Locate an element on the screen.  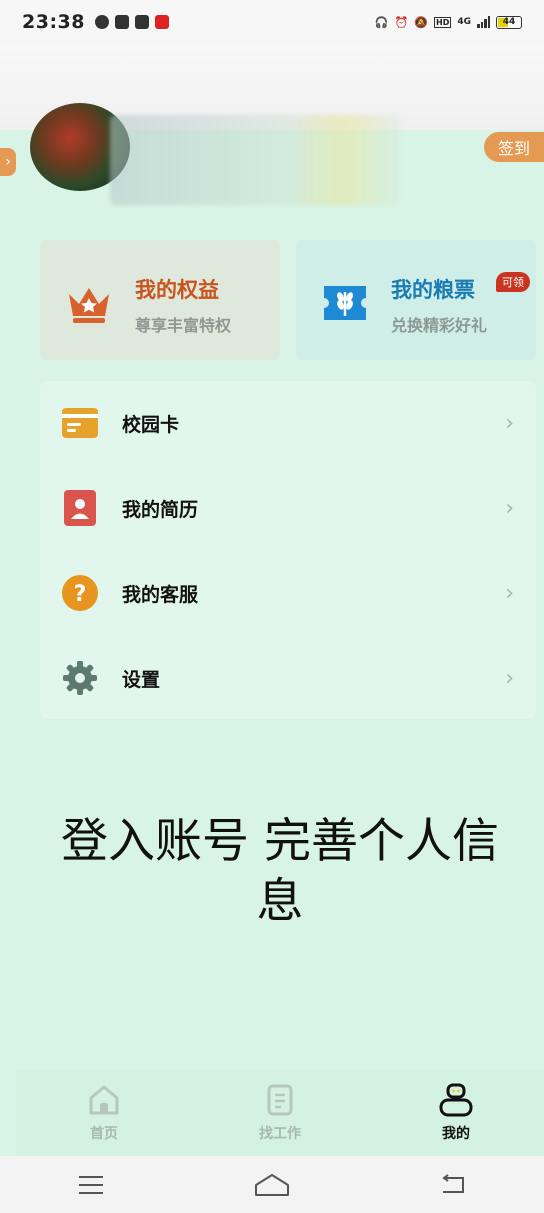
crown-icon is located at coordinates (89, 305).